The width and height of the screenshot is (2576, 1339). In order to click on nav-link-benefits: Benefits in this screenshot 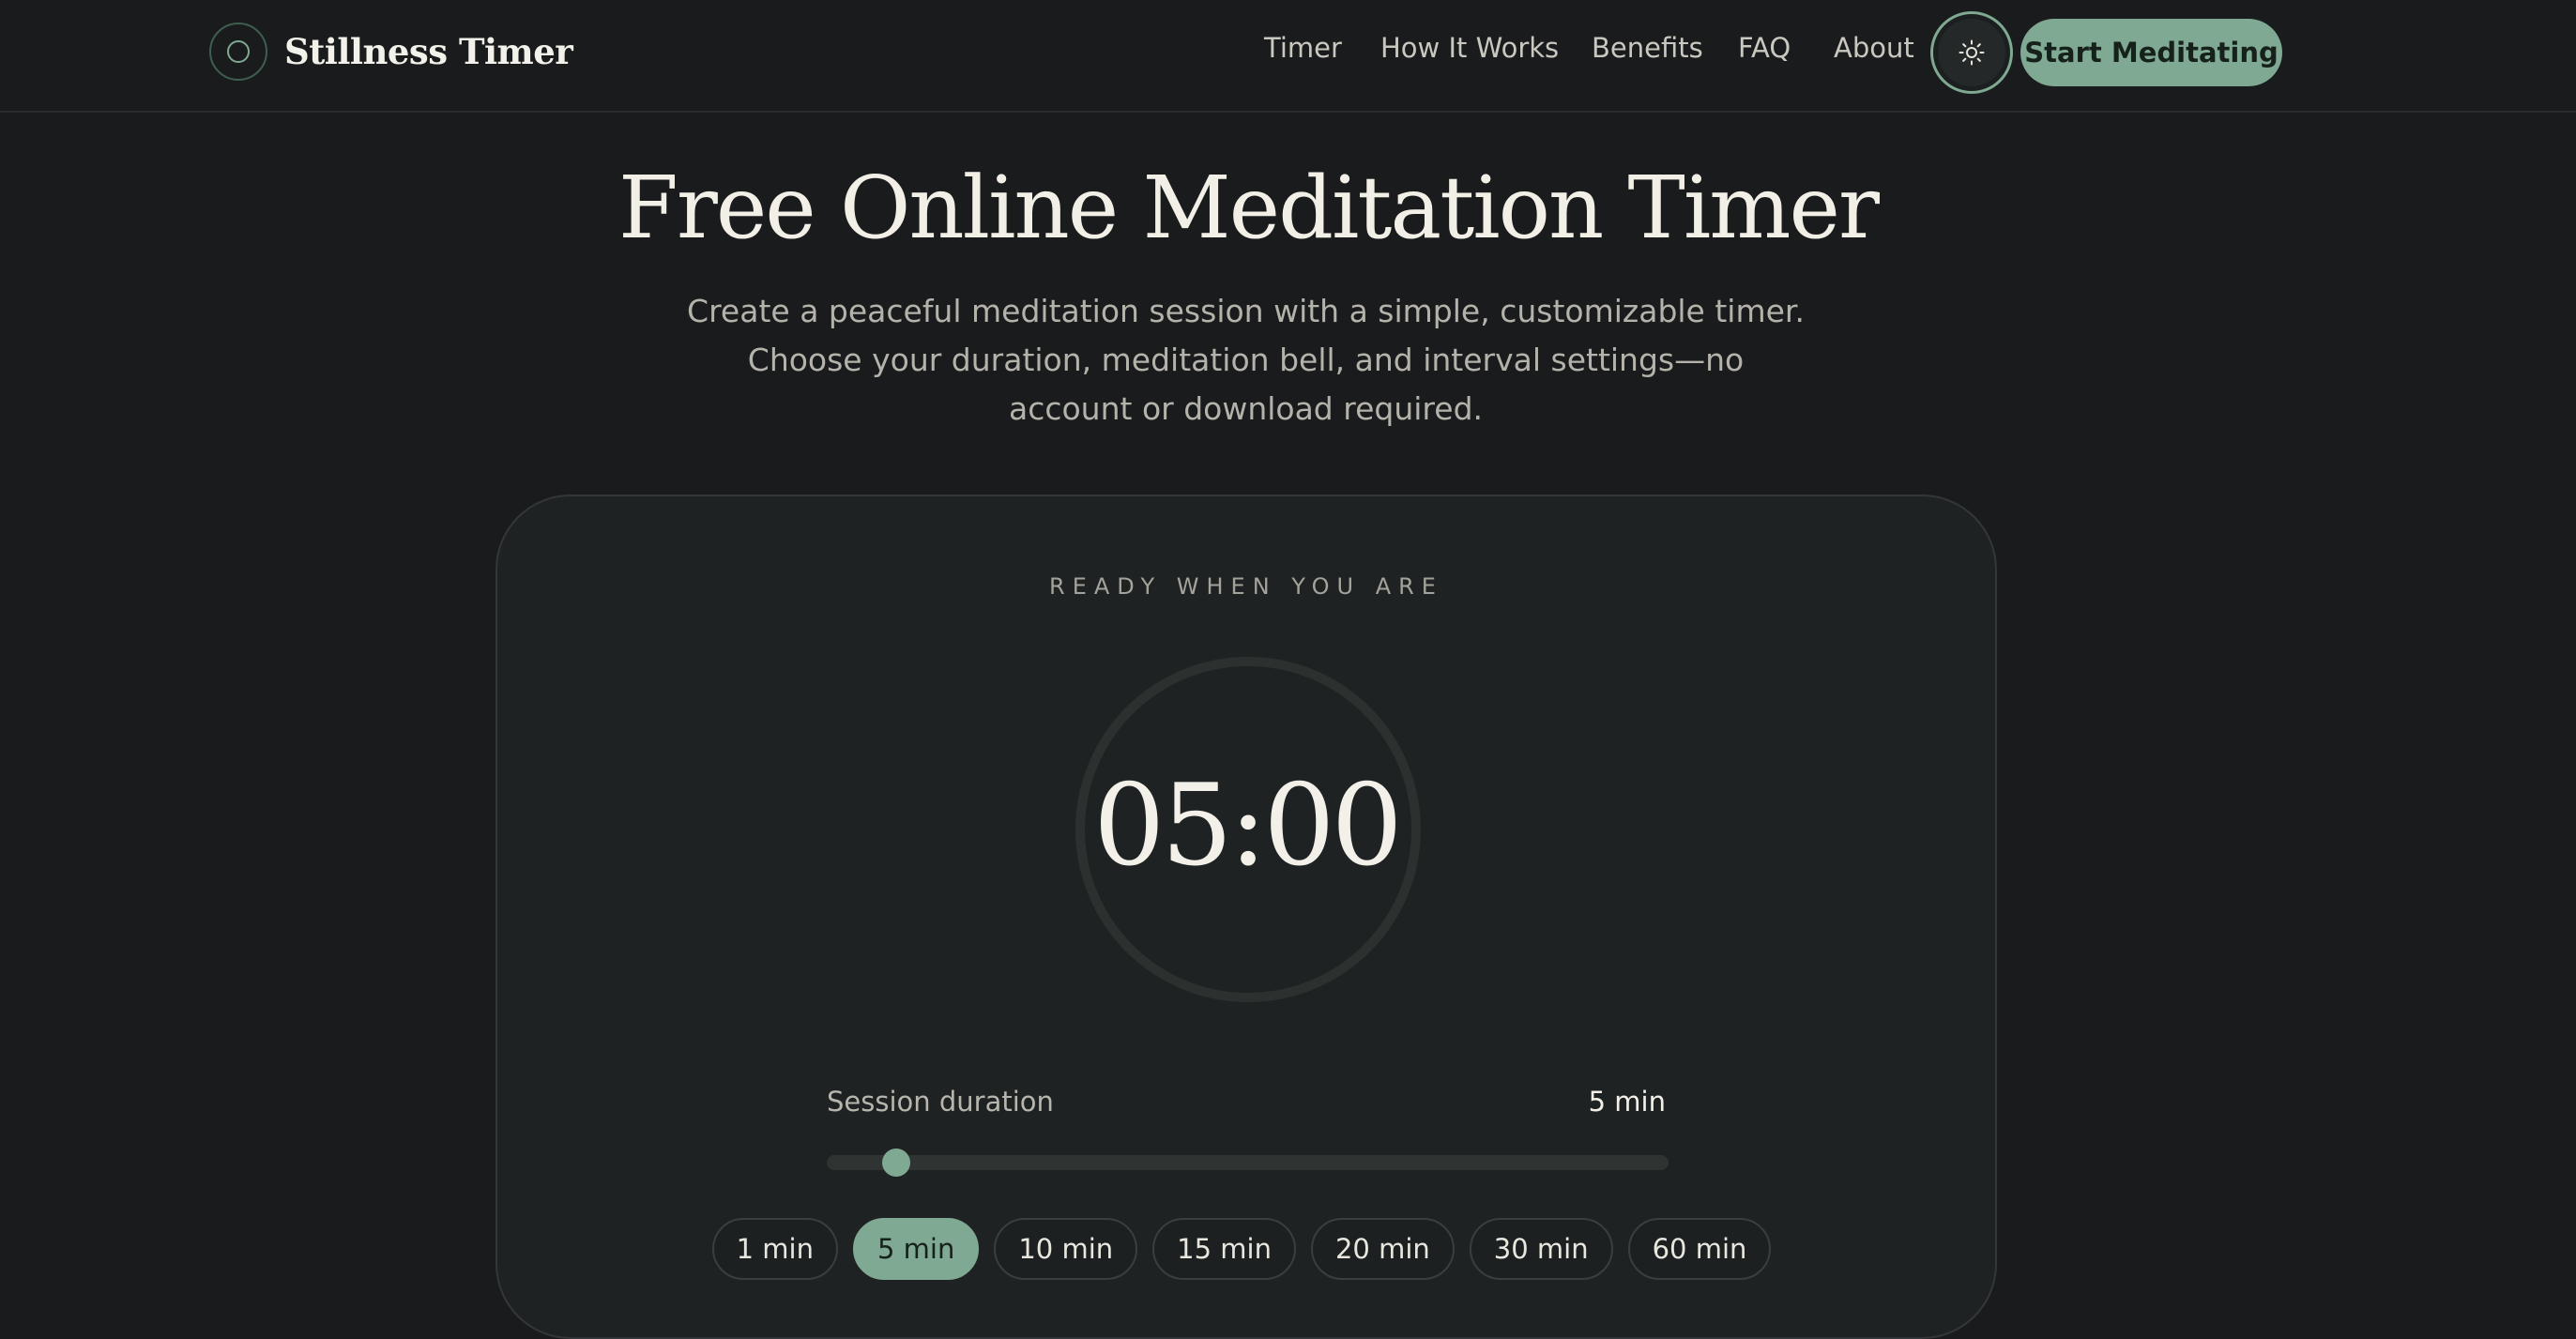, I will do `click(1647, 48)`.